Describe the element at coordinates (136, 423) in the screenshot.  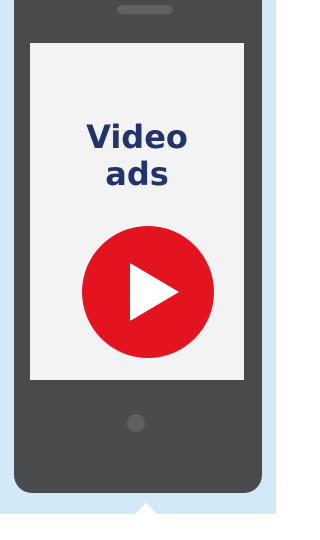
I see `home-button-icon` at that location.